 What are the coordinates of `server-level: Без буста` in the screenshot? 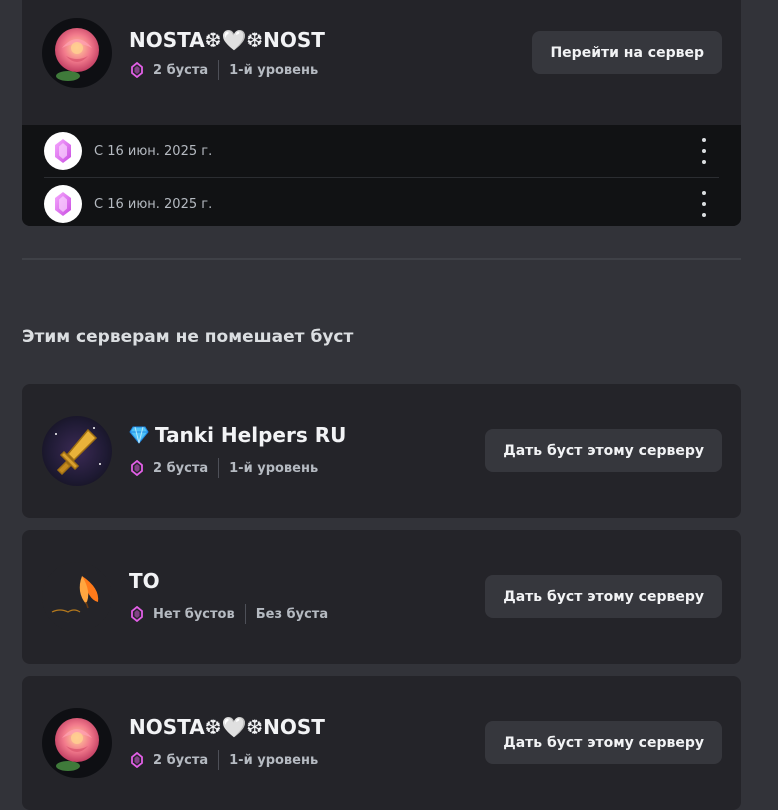 It's located at (292, 614).